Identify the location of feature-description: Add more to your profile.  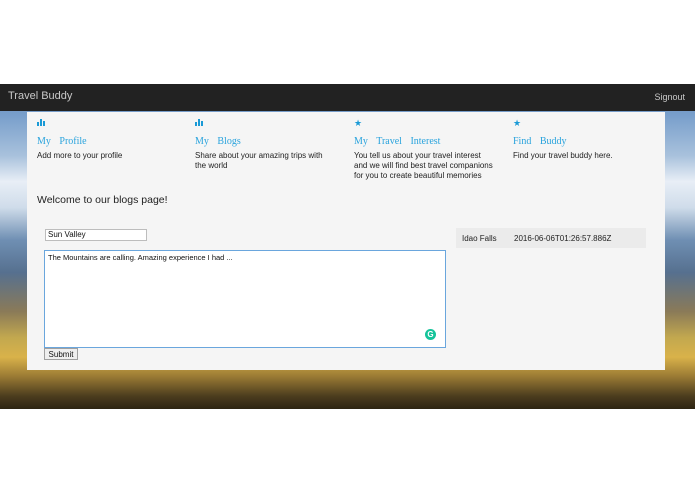
(80, 155).